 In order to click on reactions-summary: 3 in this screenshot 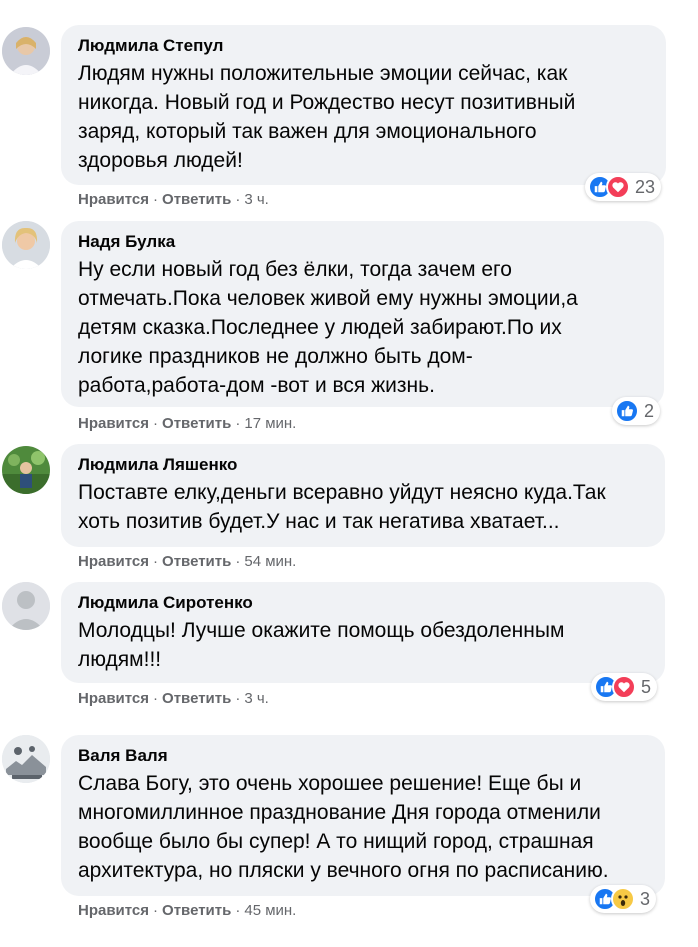, I will do `click(623, 899)`.